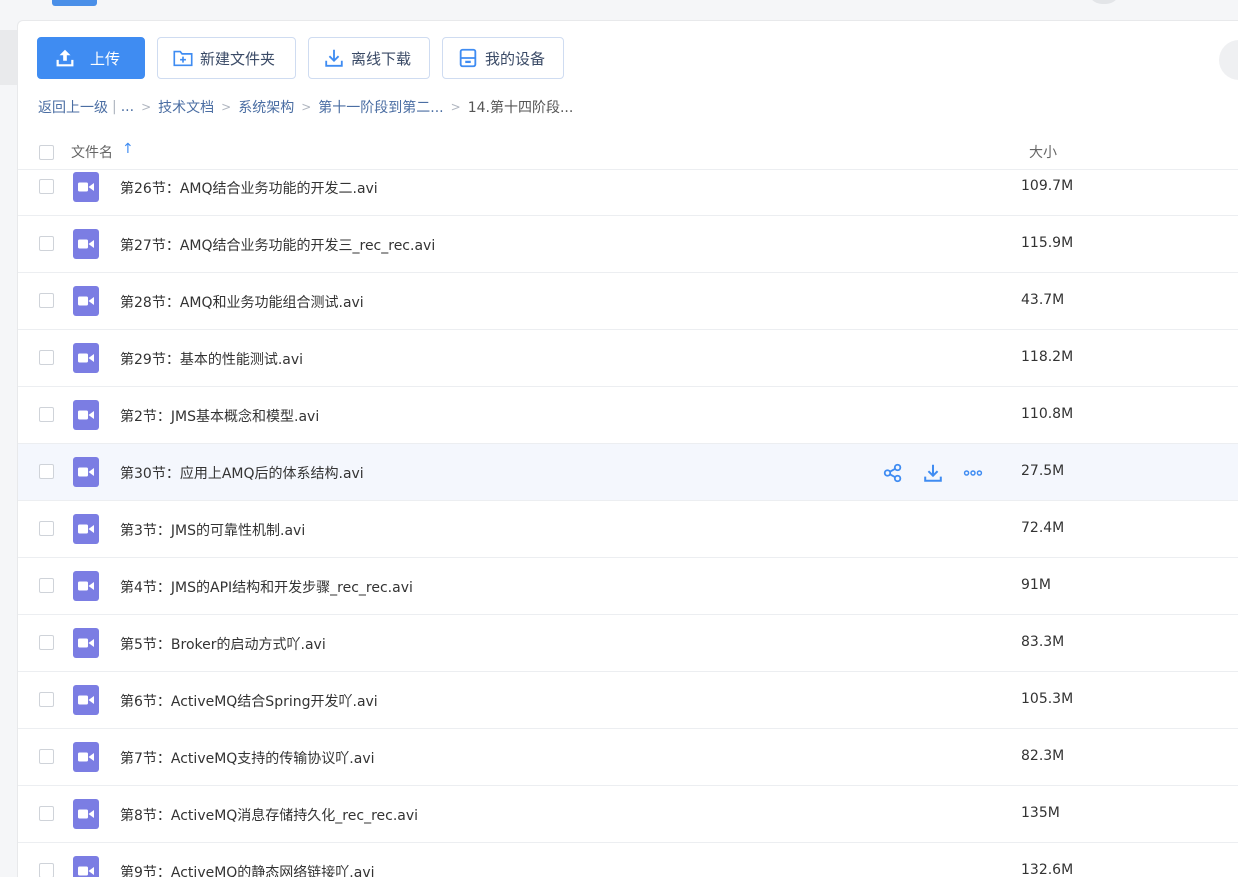 This screenshot has width=1238, height=877. I want to click on my-devices-button: 我的设备, so click(503, 58).